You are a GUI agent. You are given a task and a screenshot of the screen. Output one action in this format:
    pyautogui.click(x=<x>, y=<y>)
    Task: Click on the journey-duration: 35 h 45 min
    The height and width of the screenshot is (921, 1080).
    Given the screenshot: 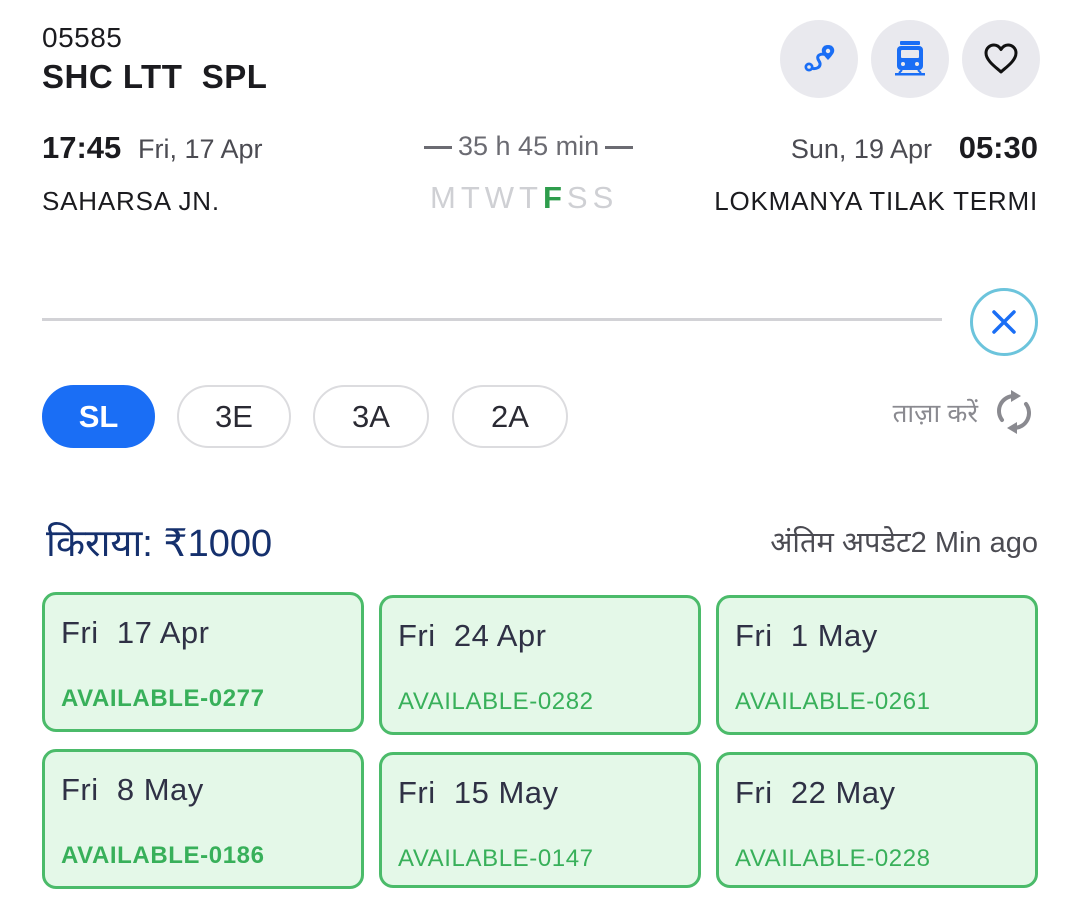 What is the action you would take?
    pyautogui.click(x=528, y=146)
    